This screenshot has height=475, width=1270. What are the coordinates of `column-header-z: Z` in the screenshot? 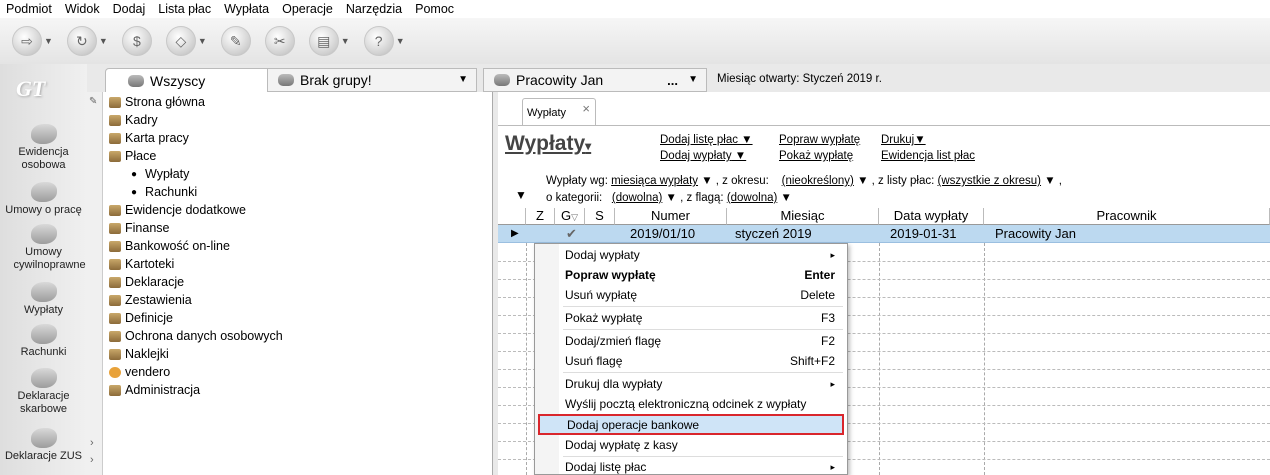 It's located at (540, 216).